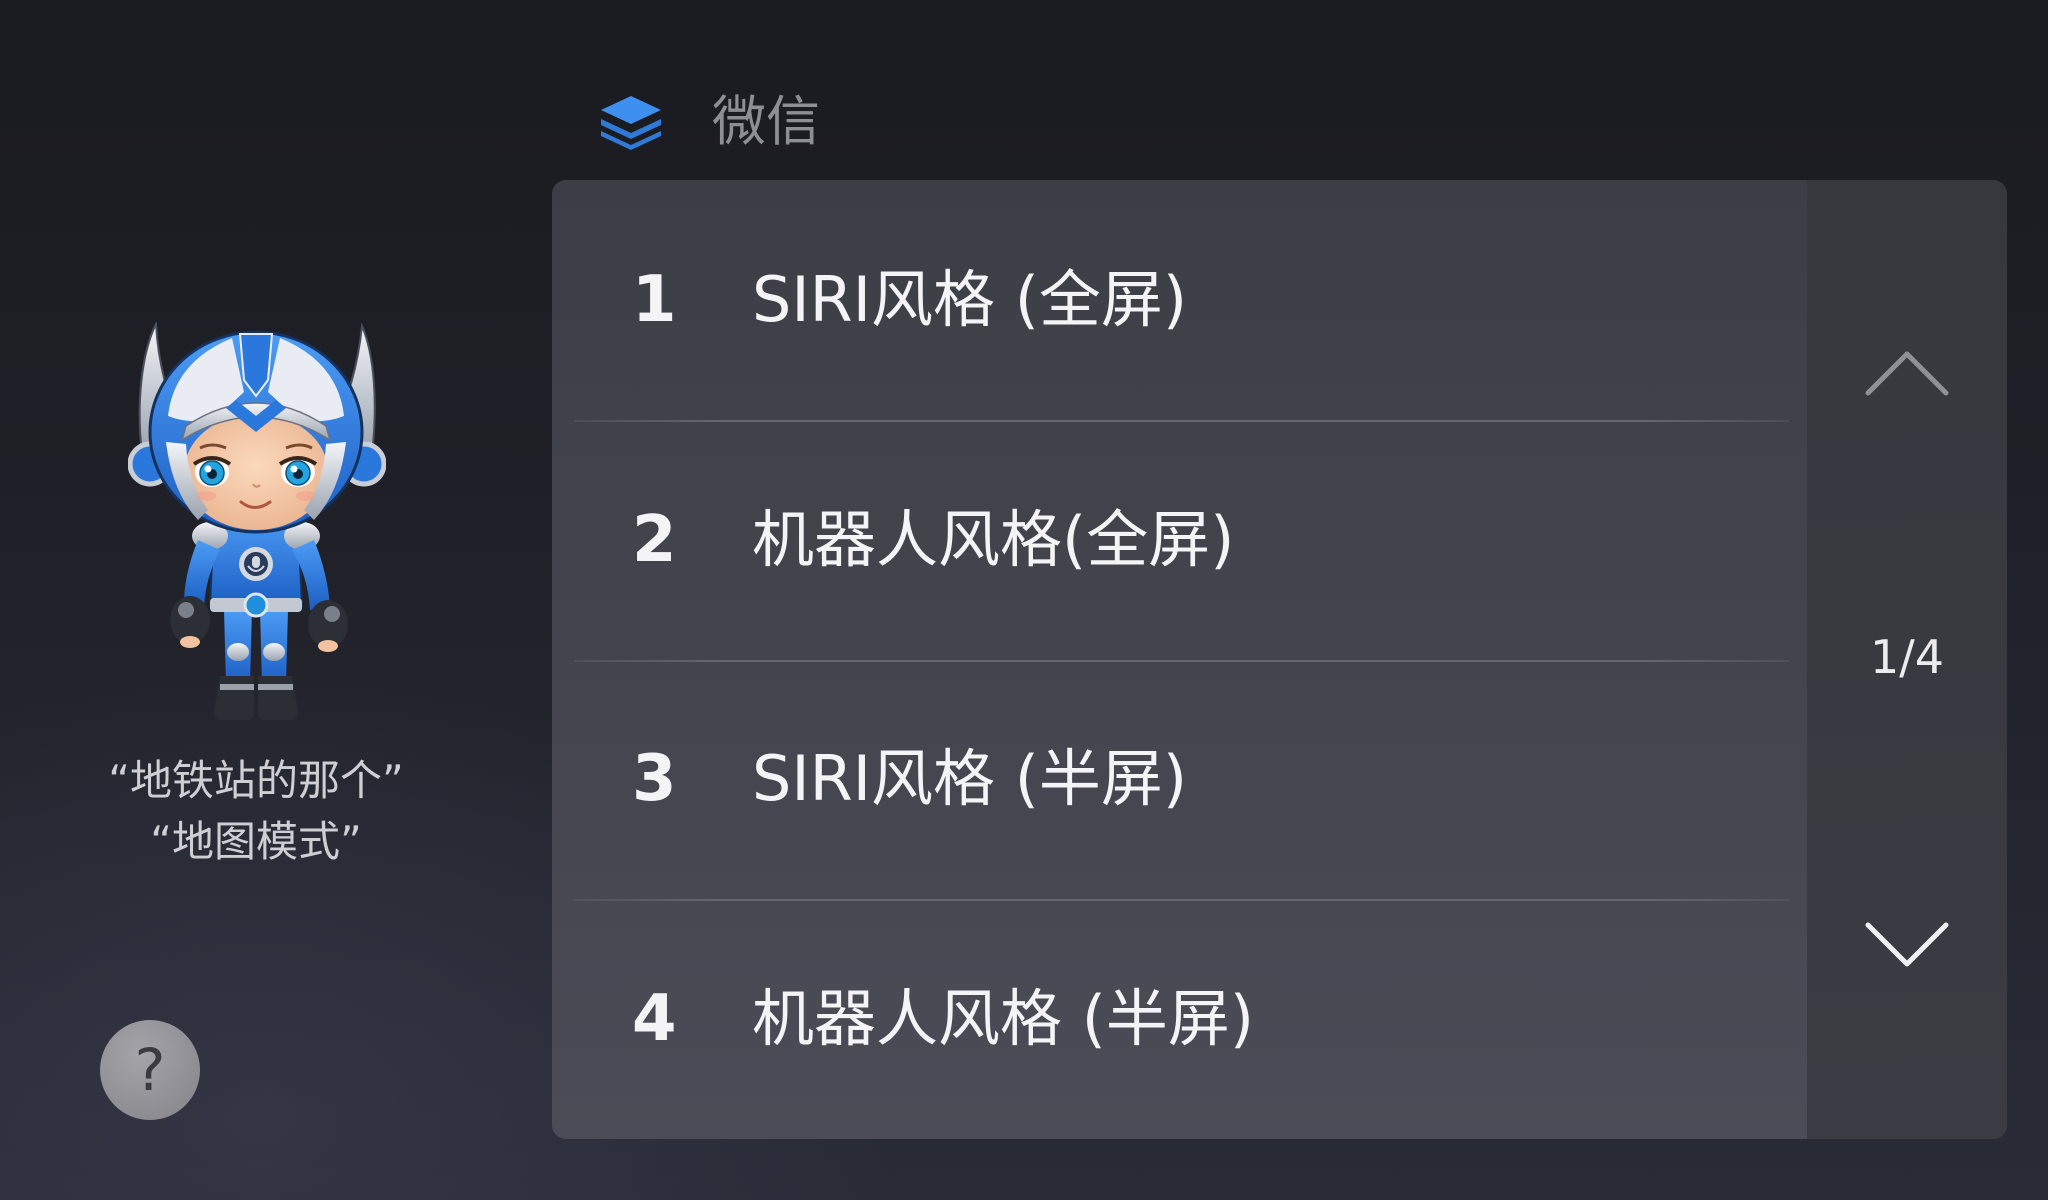  I want to click on help-button: ?, so click(150, 1070).